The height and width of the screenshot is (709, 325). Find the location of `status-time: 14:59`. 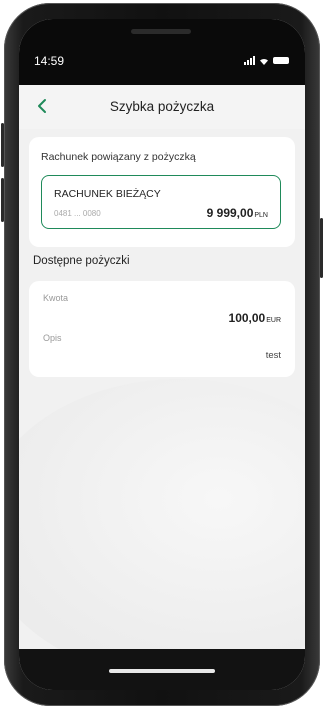

status-time: 14:59 is located at coordinates (49, 61).